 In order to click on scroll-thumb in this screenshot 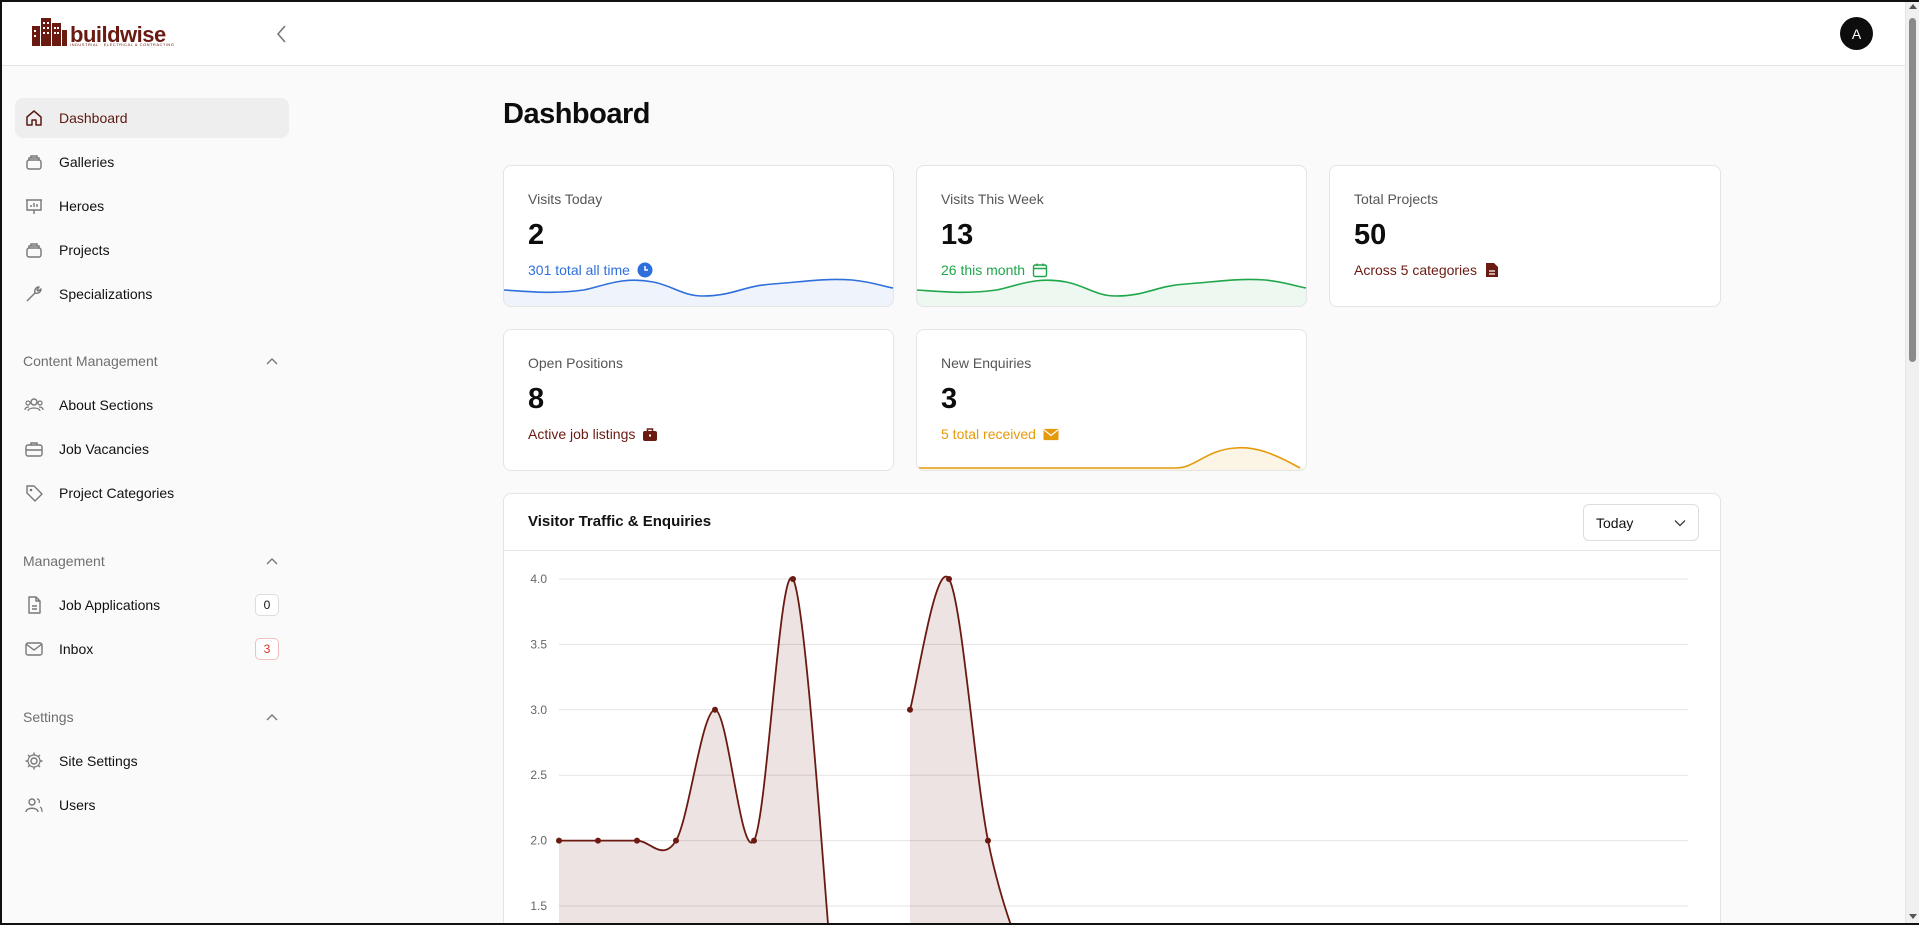, I will do `click(1912, 190)`.